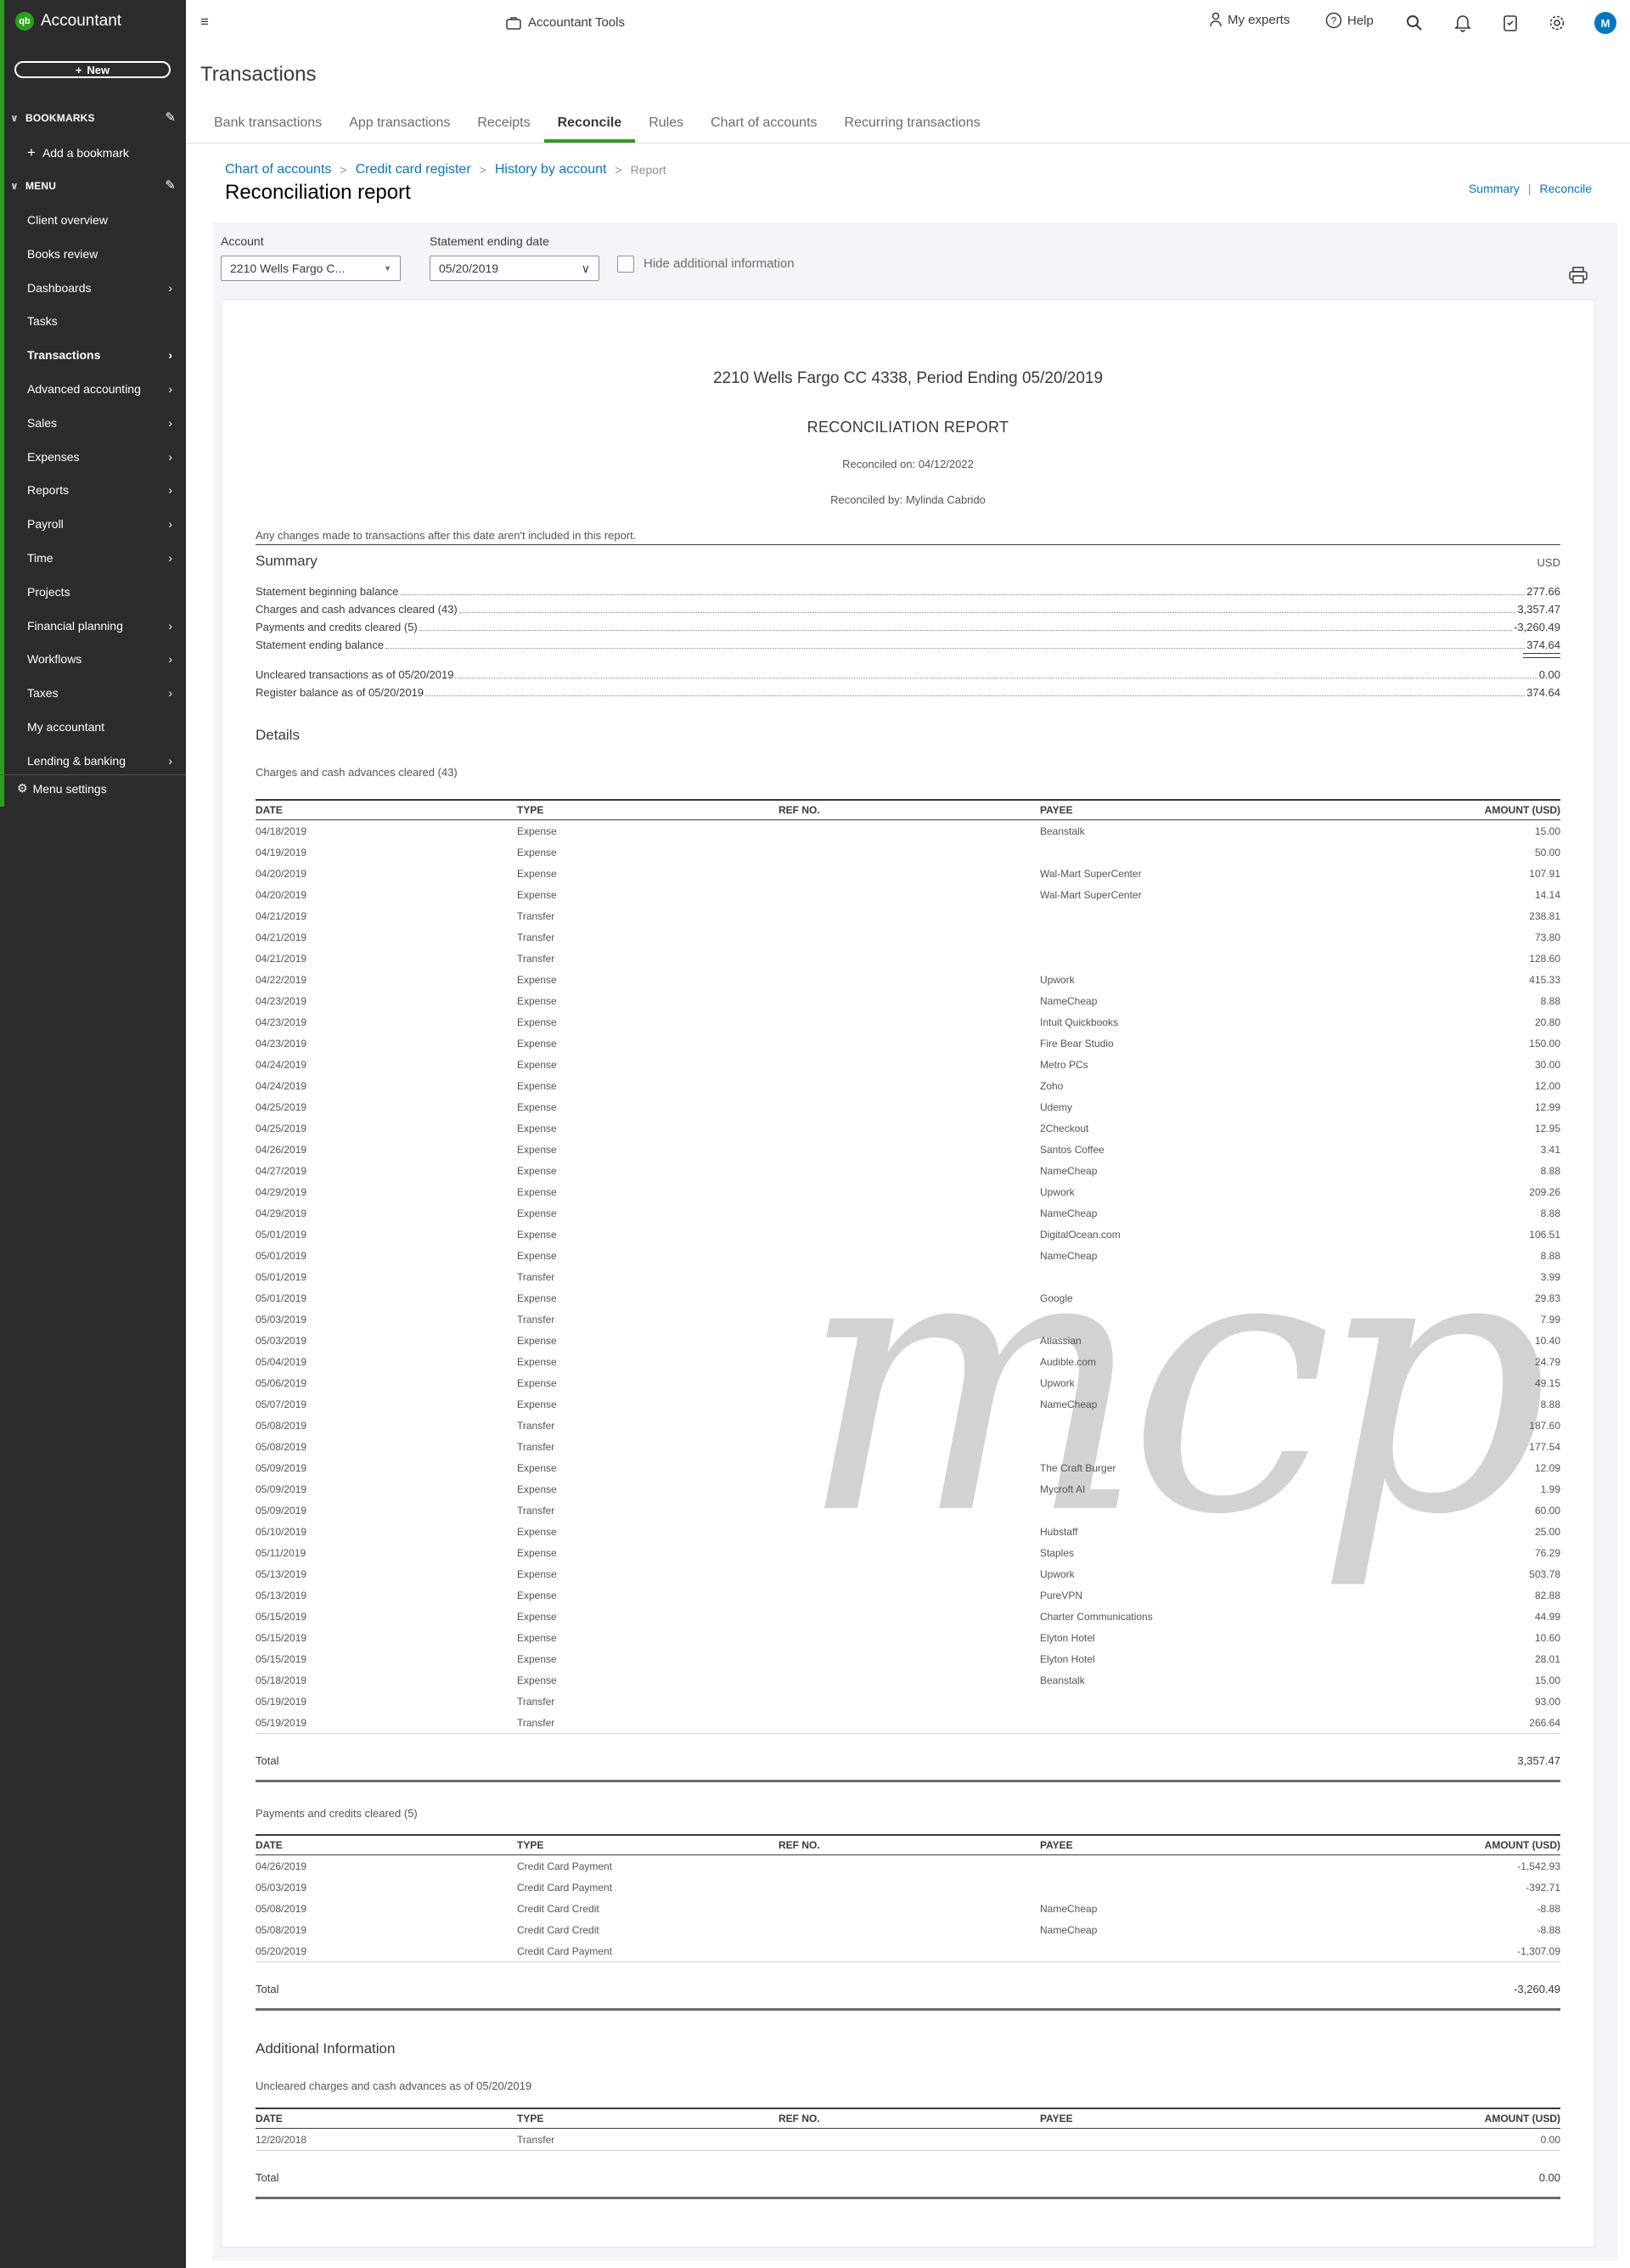 This screenshot has width=1630, height=2268. I want to click on new-button: + New, so click(93, 69).